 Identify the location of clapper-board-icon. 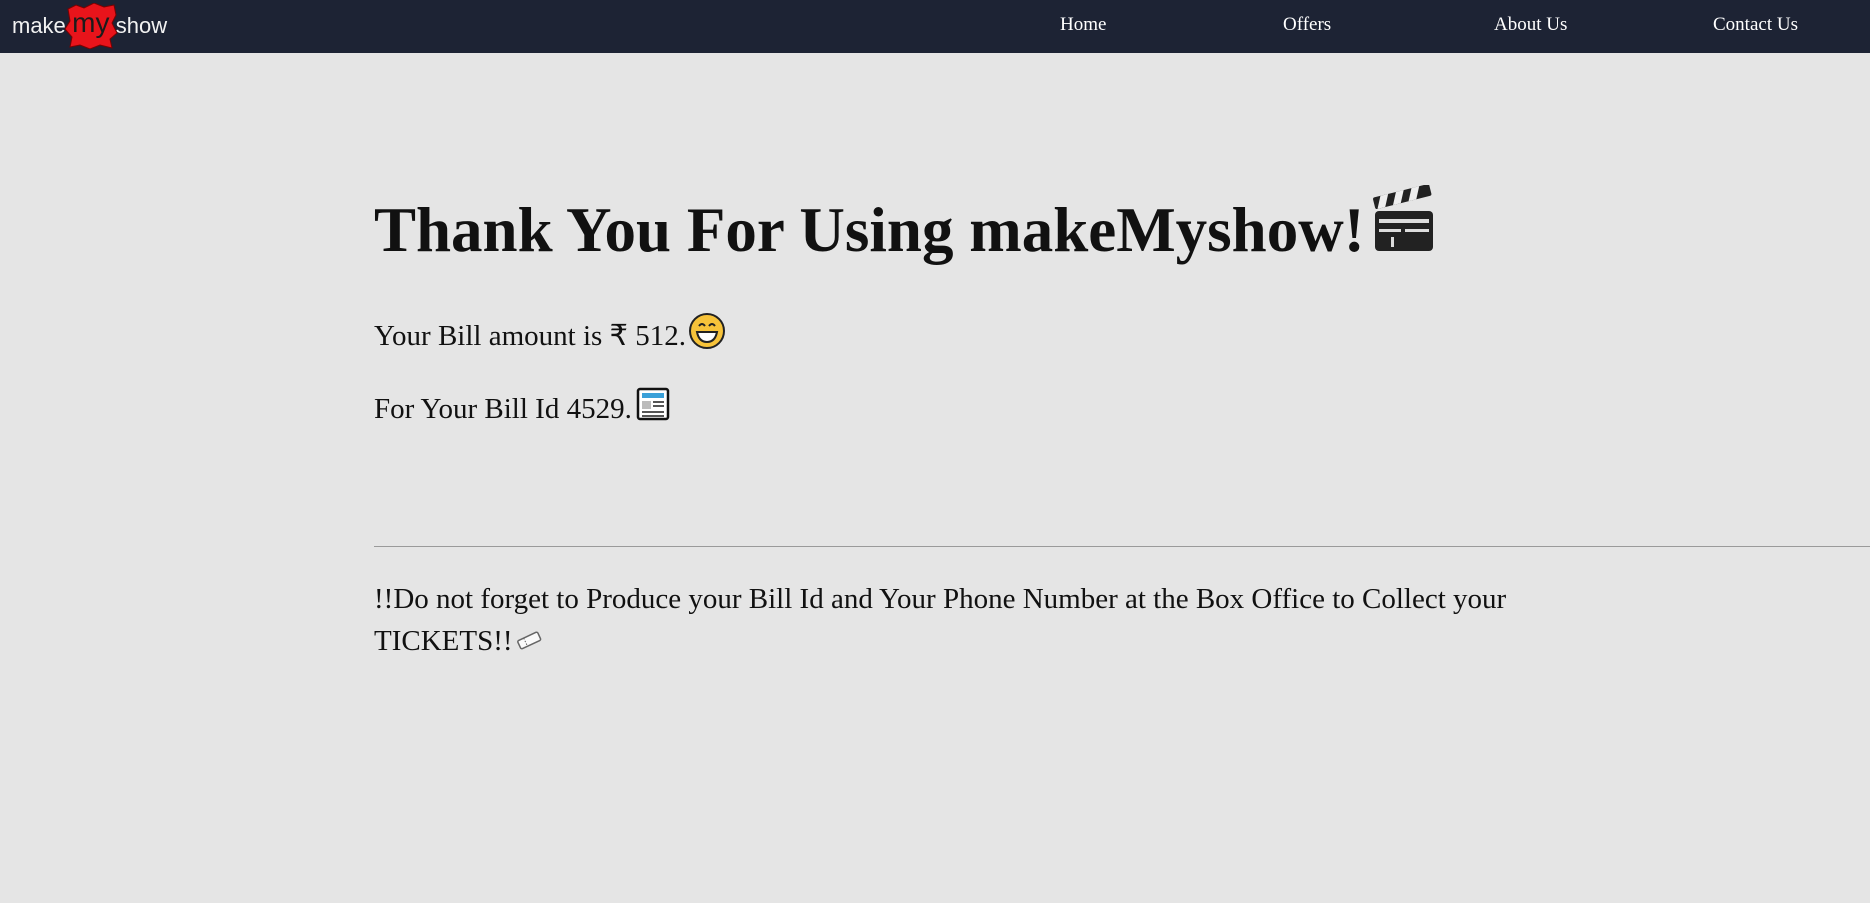
(1404, 229).